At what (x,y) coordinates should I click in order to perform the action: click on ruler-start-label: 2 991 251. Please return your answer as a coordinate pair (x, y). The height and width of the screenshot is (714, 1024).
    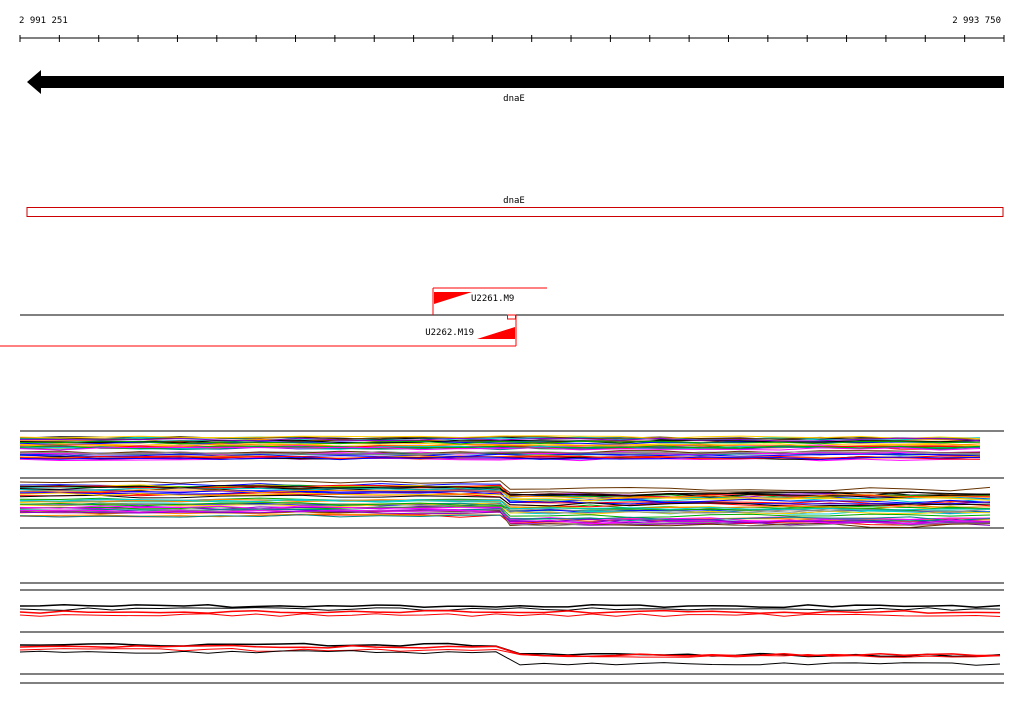
    Looking at the image, I should click on (43, 21).